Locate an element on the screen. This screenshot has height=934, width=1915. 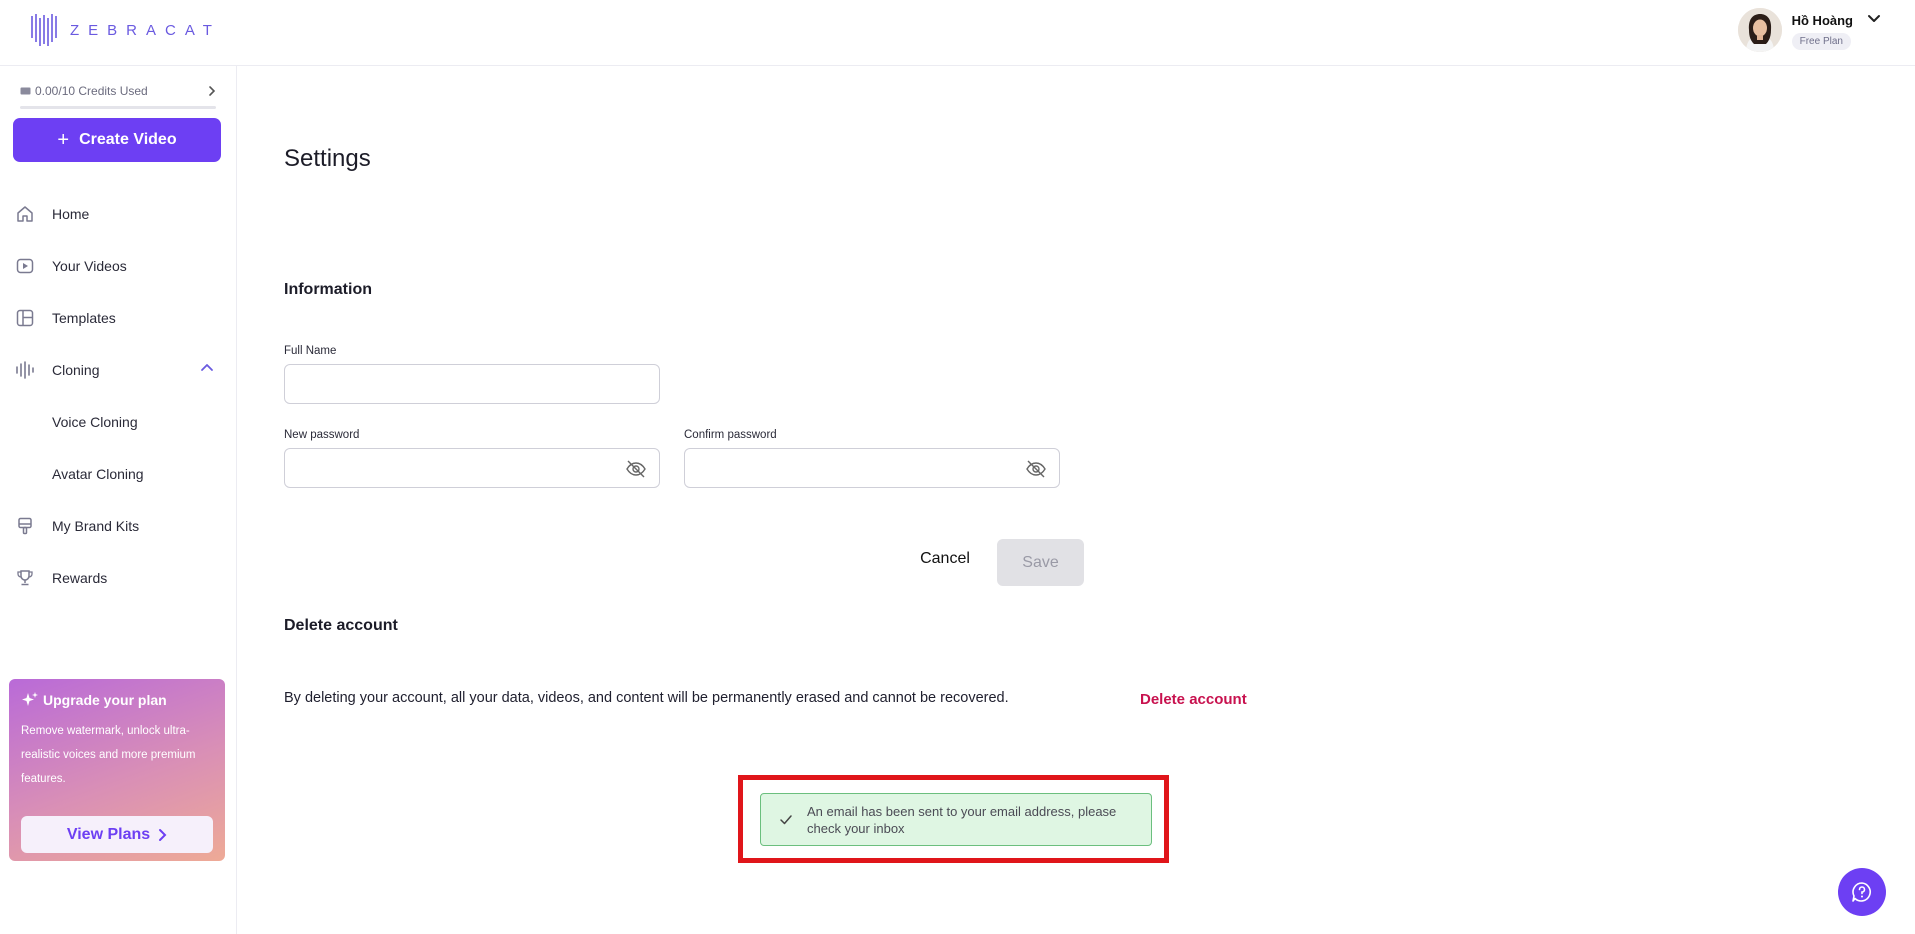
sidebar-item-label: Avatar Cloning is located at coordinates (98, 474).